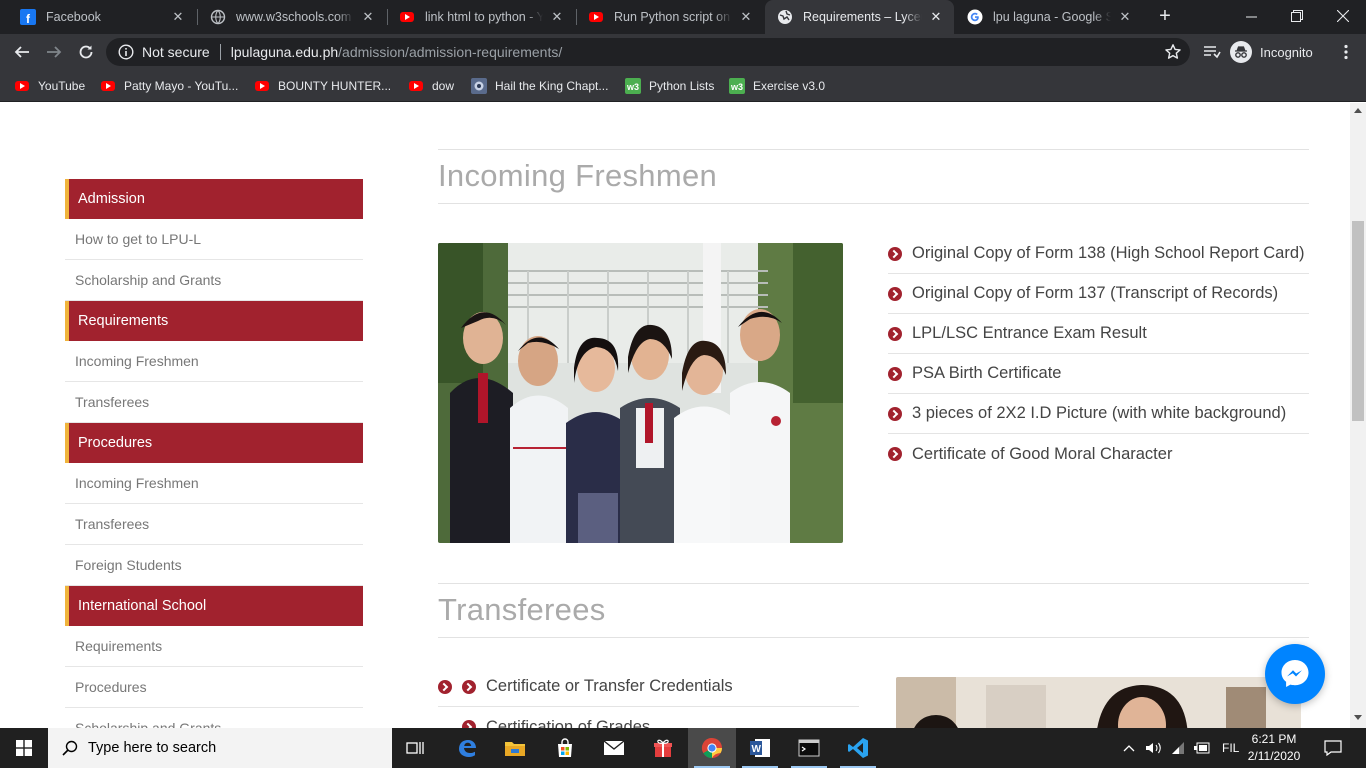  Describe the element at coordinates (214, 280) in the screenshot. I see `sidebar-item-scholarship: Scholarship and Grants` at that location.